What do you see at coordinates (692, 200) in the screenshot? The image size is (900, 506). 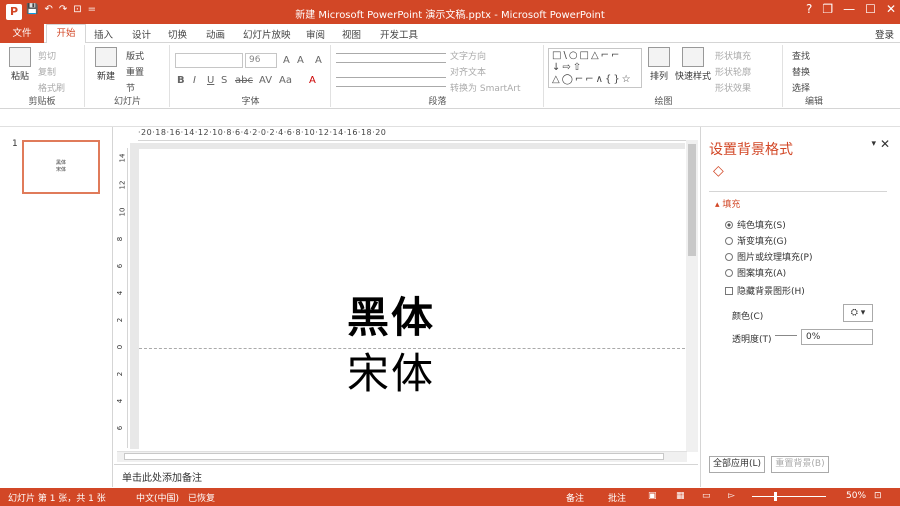 I see `vertical-scroll-thumb` at bounding box center [692, 200].